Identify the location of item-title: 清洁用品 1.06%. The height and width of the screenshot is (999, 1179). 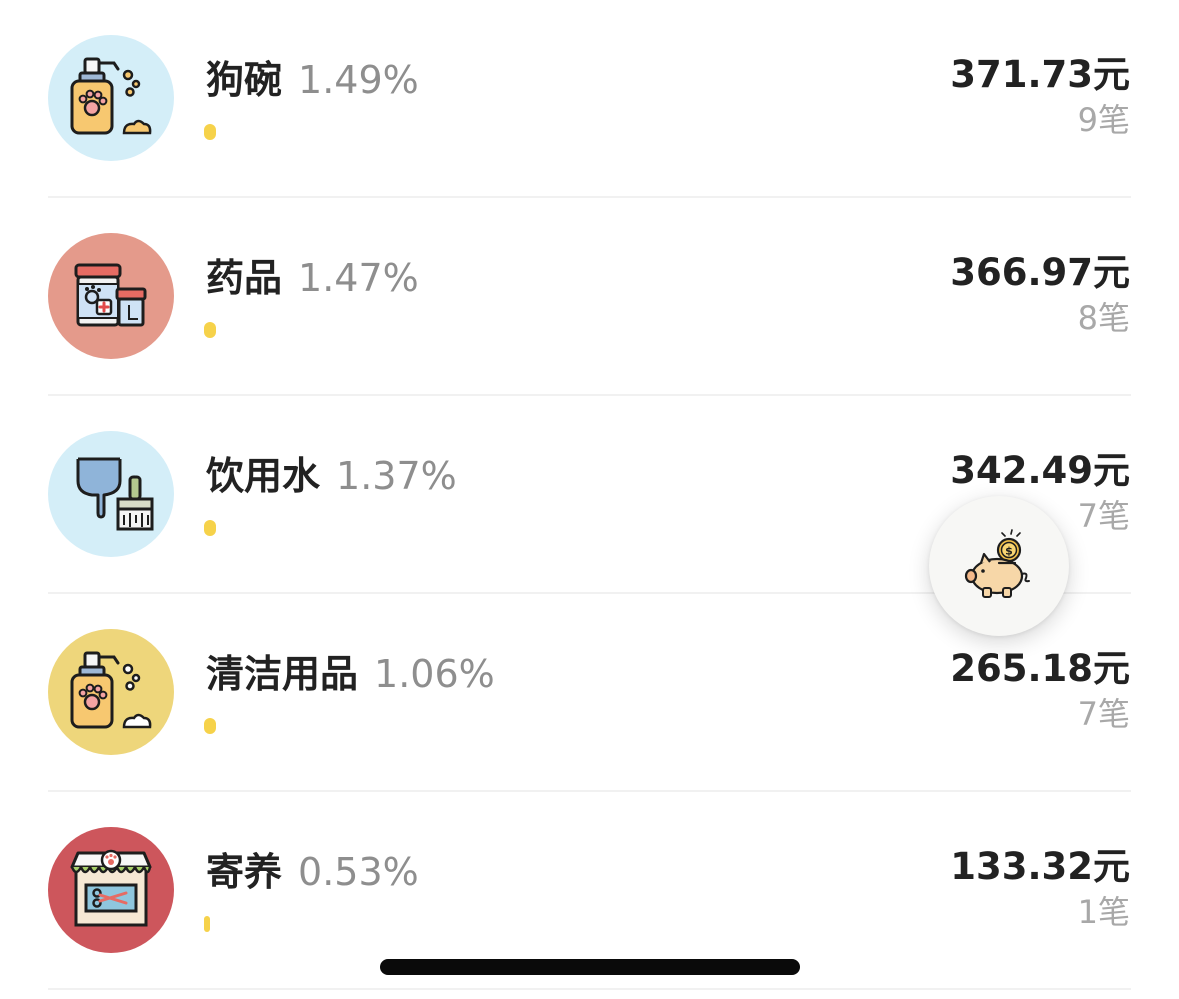
(350, 678).